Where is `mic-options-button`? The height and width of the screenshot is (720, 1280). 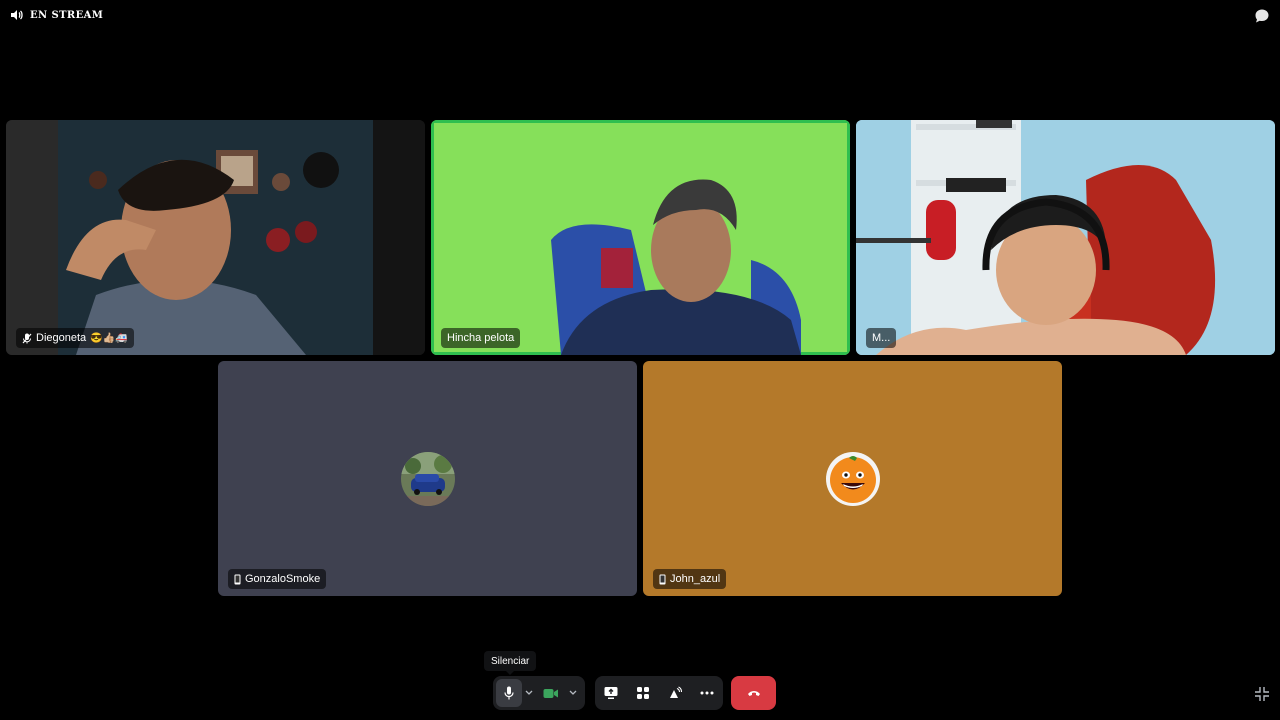 mic-options-button is located at coordinates (529, 693).